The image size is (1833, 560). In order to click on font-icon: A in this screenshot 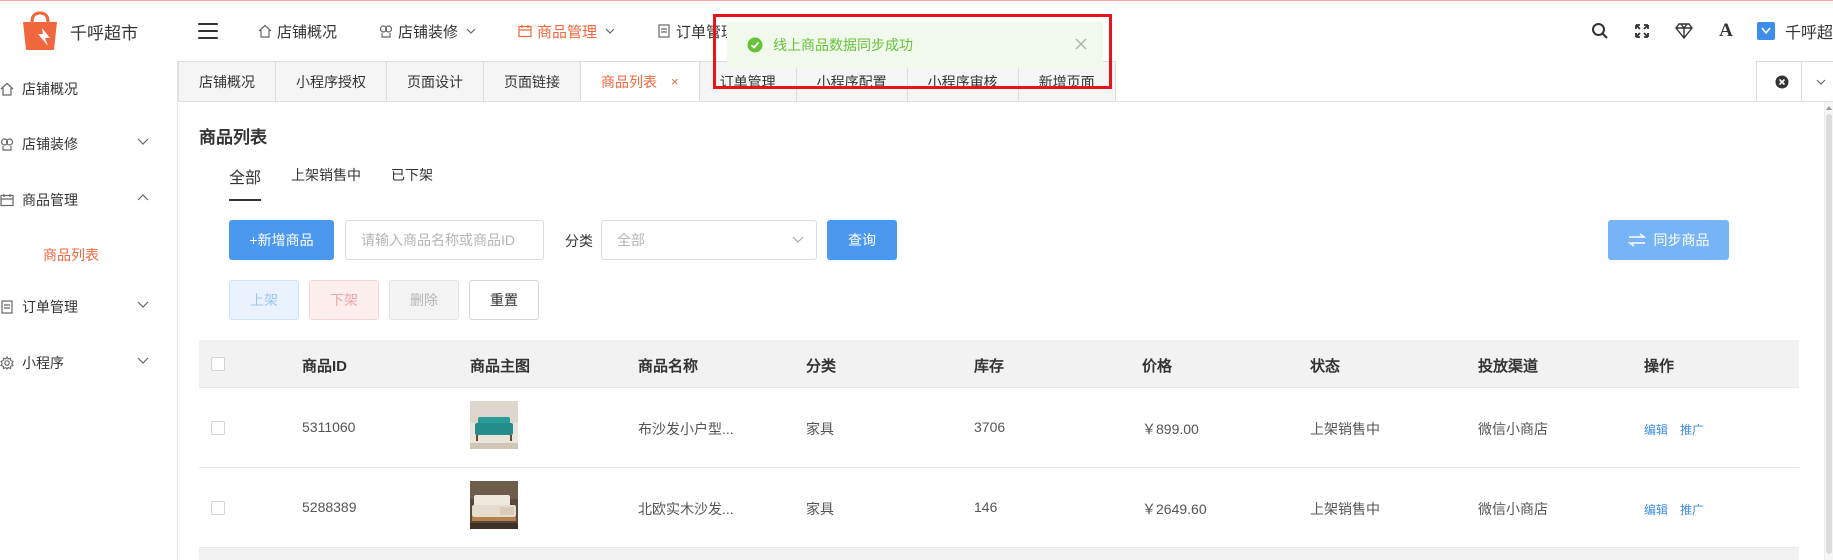, I will do `click(1726, 30)`.